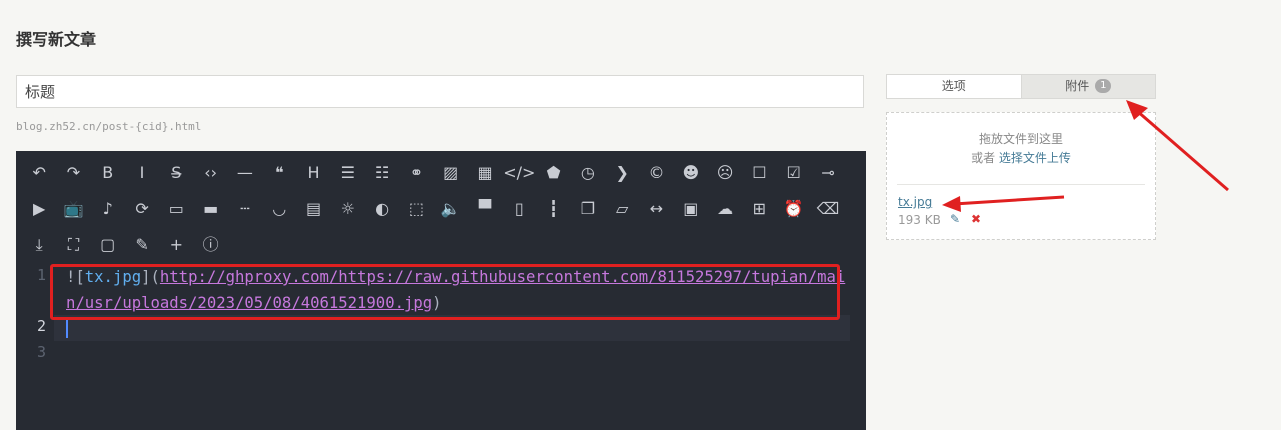 Image resolution: width=1281 pixels, height=430 pixels. What do you see at coordinates (485, 173) in the screenshot?
I see `table-icon: ▦` at bounding box center [485, 173].